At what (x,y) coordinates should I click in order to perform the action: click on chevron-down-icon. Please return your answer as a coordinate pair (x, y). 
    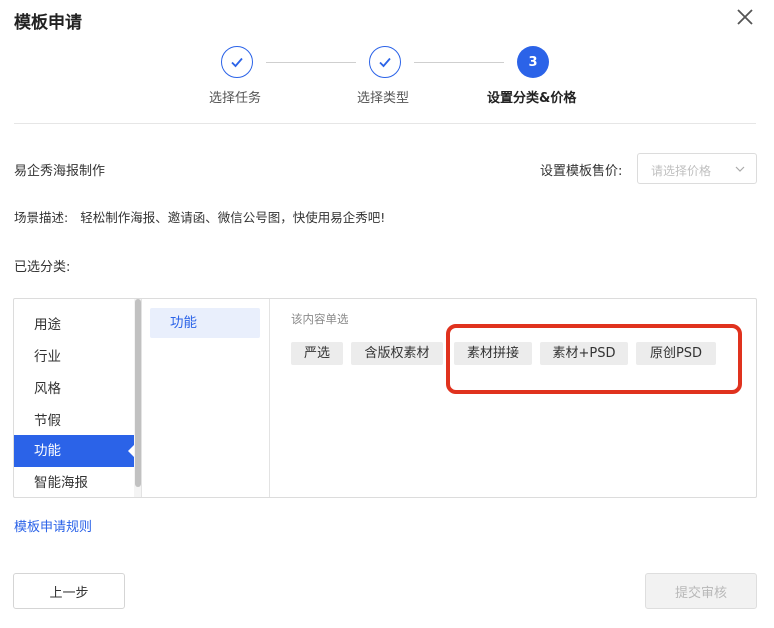
    Looking at the image, I should click on (740, 169).